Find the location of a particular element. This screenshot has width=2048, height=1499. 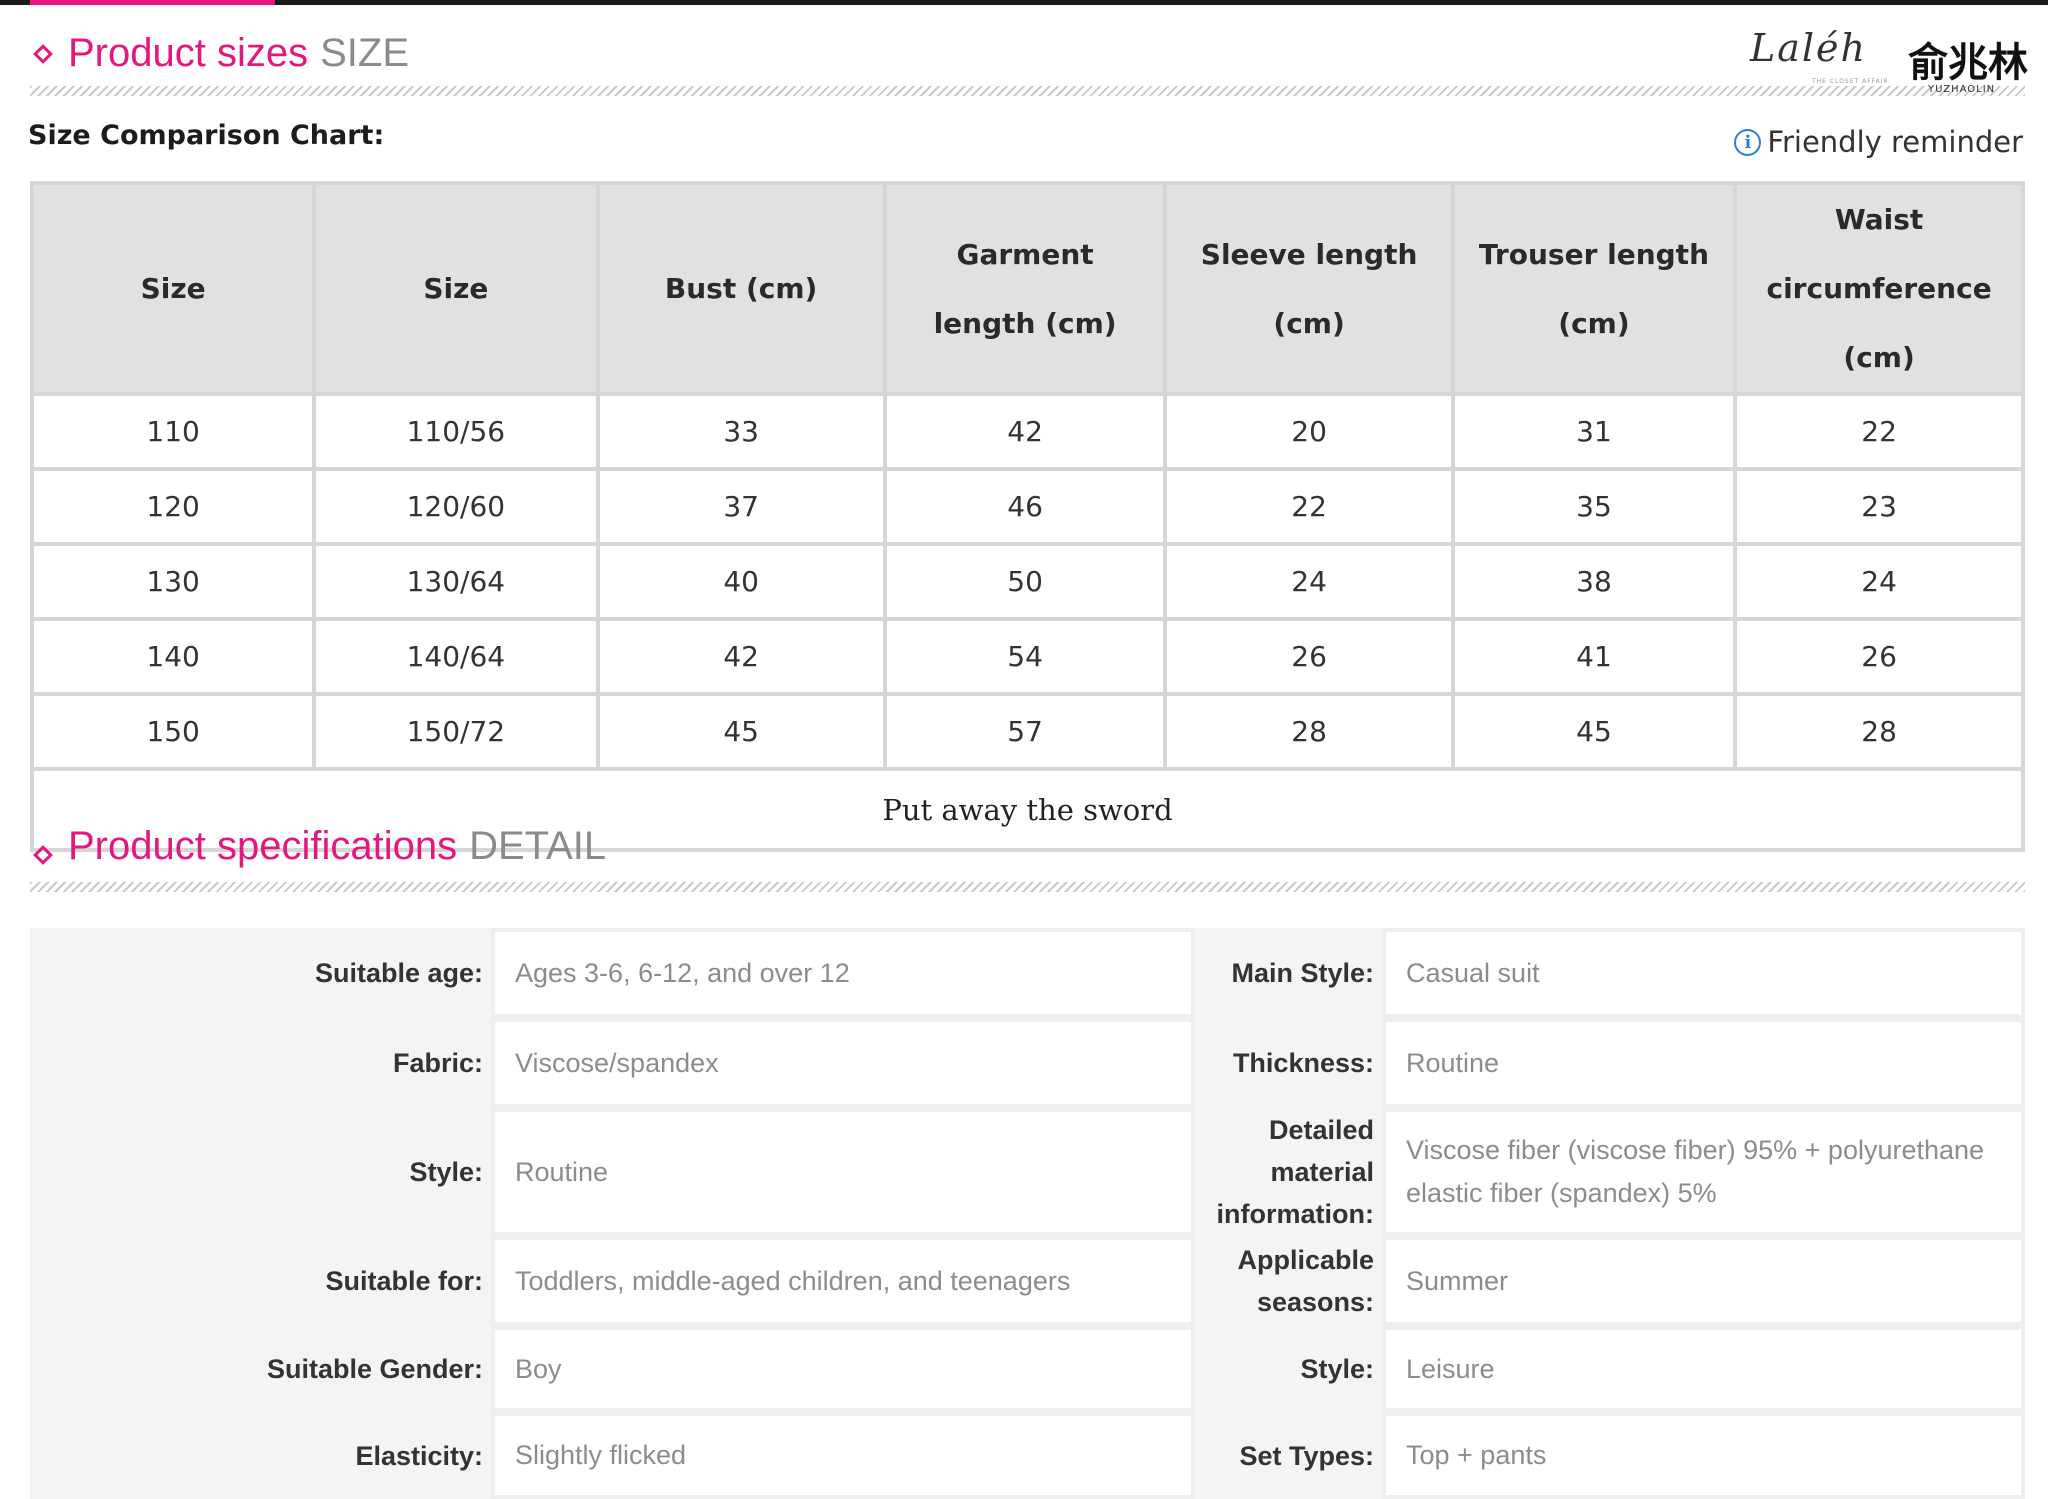

table-cell: 54 is located at coordinates (1025, 656).